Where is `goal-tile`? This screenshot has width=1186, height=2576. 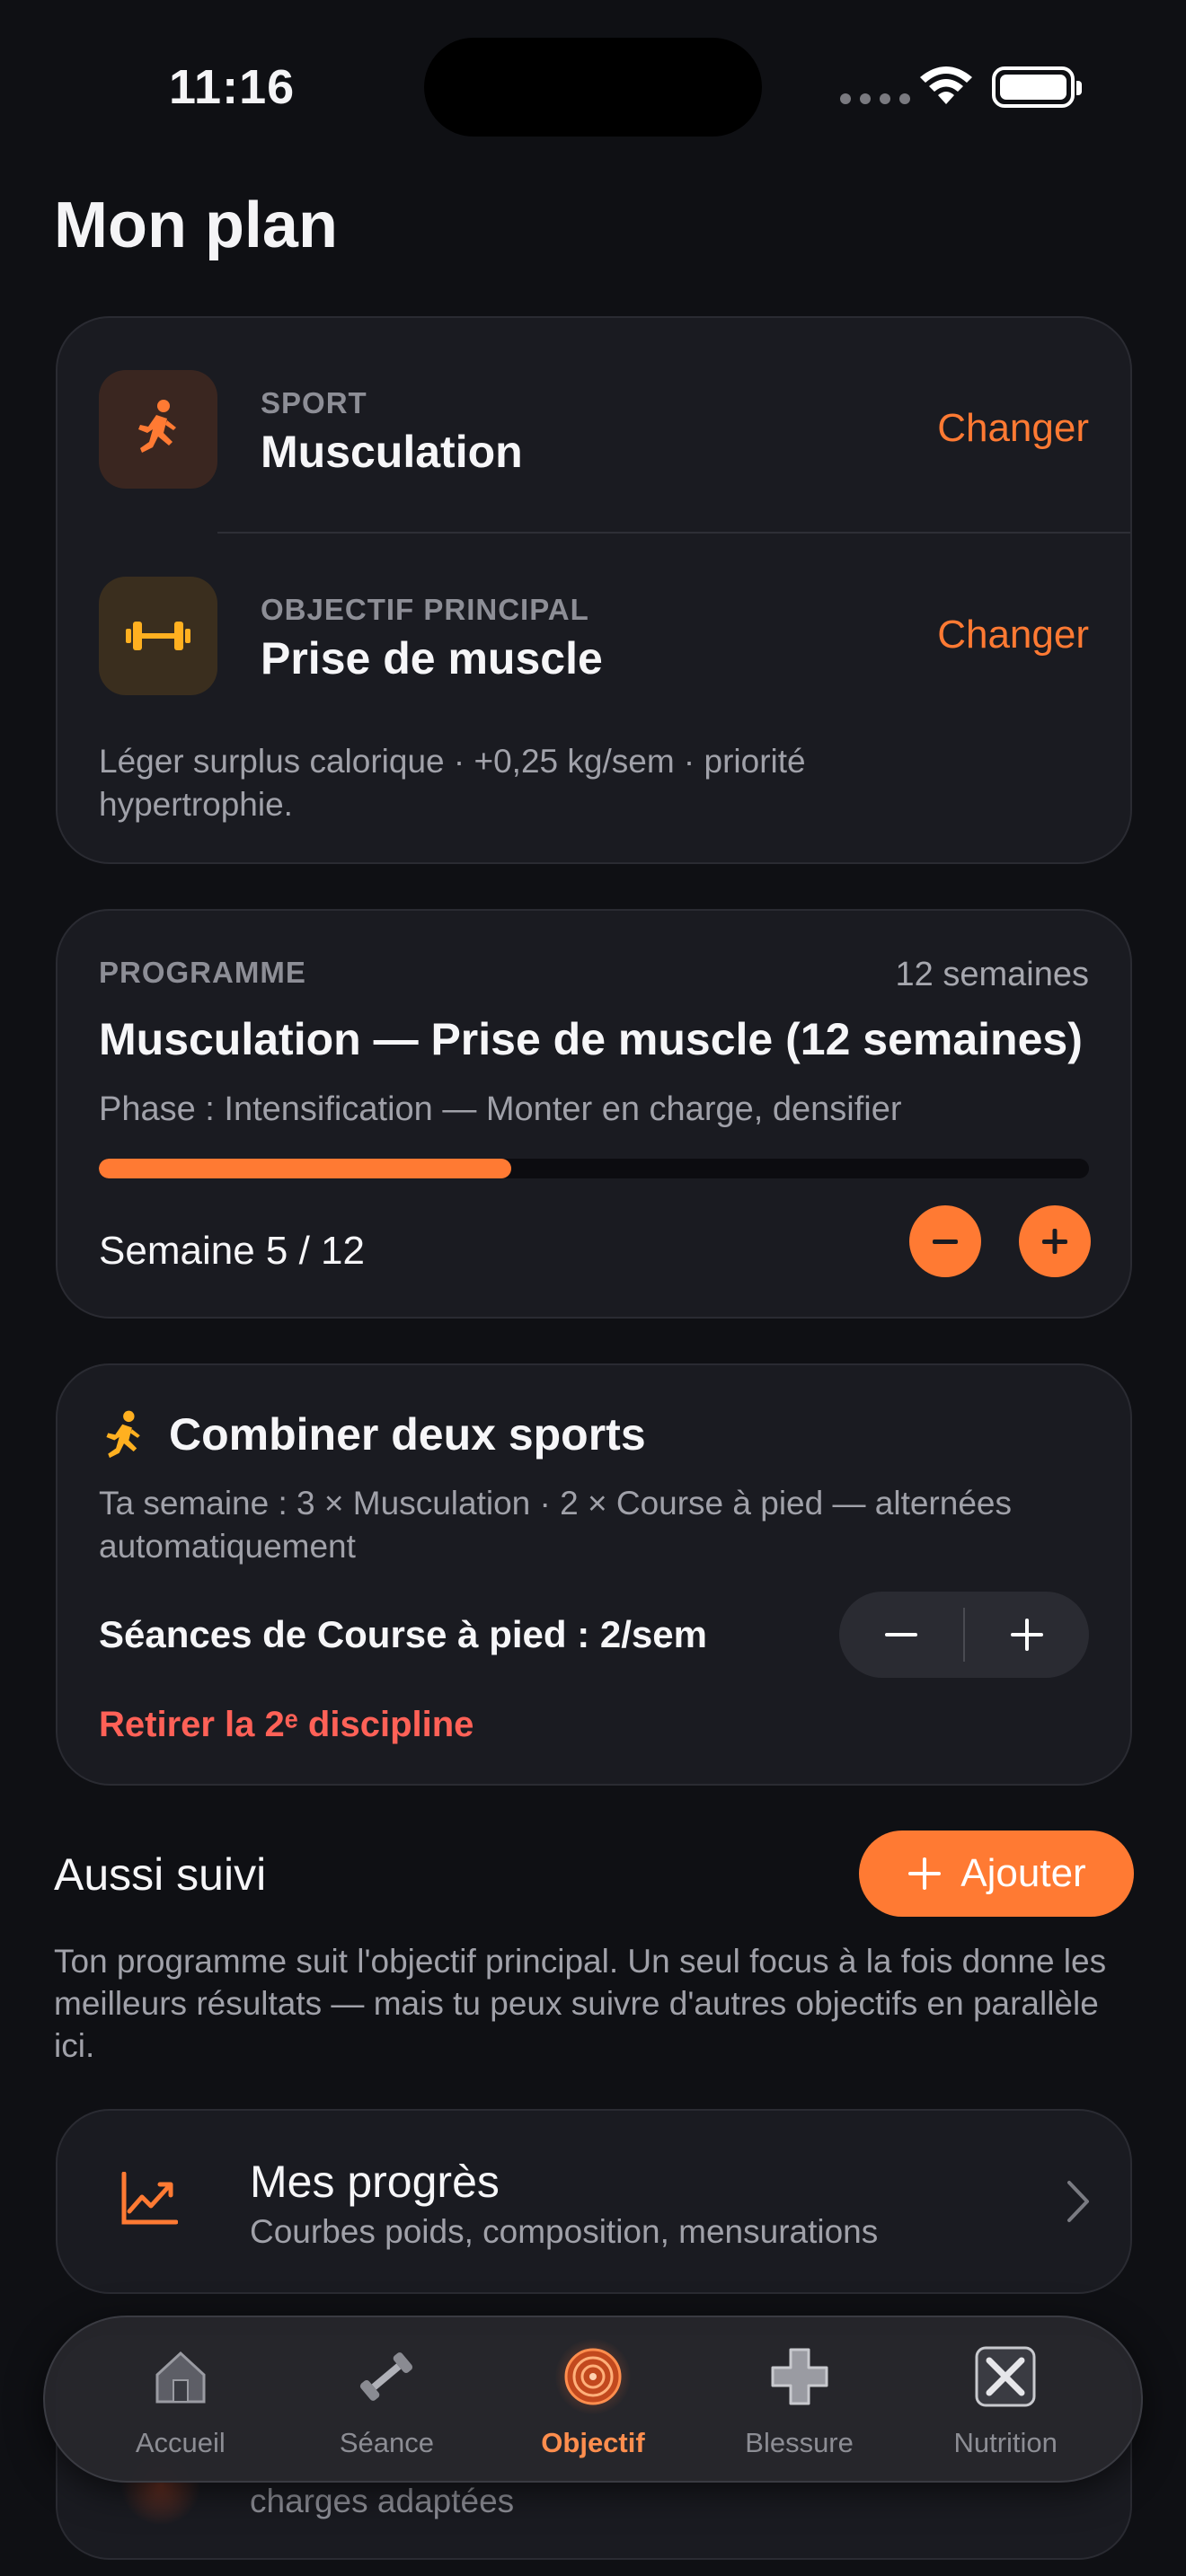
goal-tile is located at coordinates (158, 636).